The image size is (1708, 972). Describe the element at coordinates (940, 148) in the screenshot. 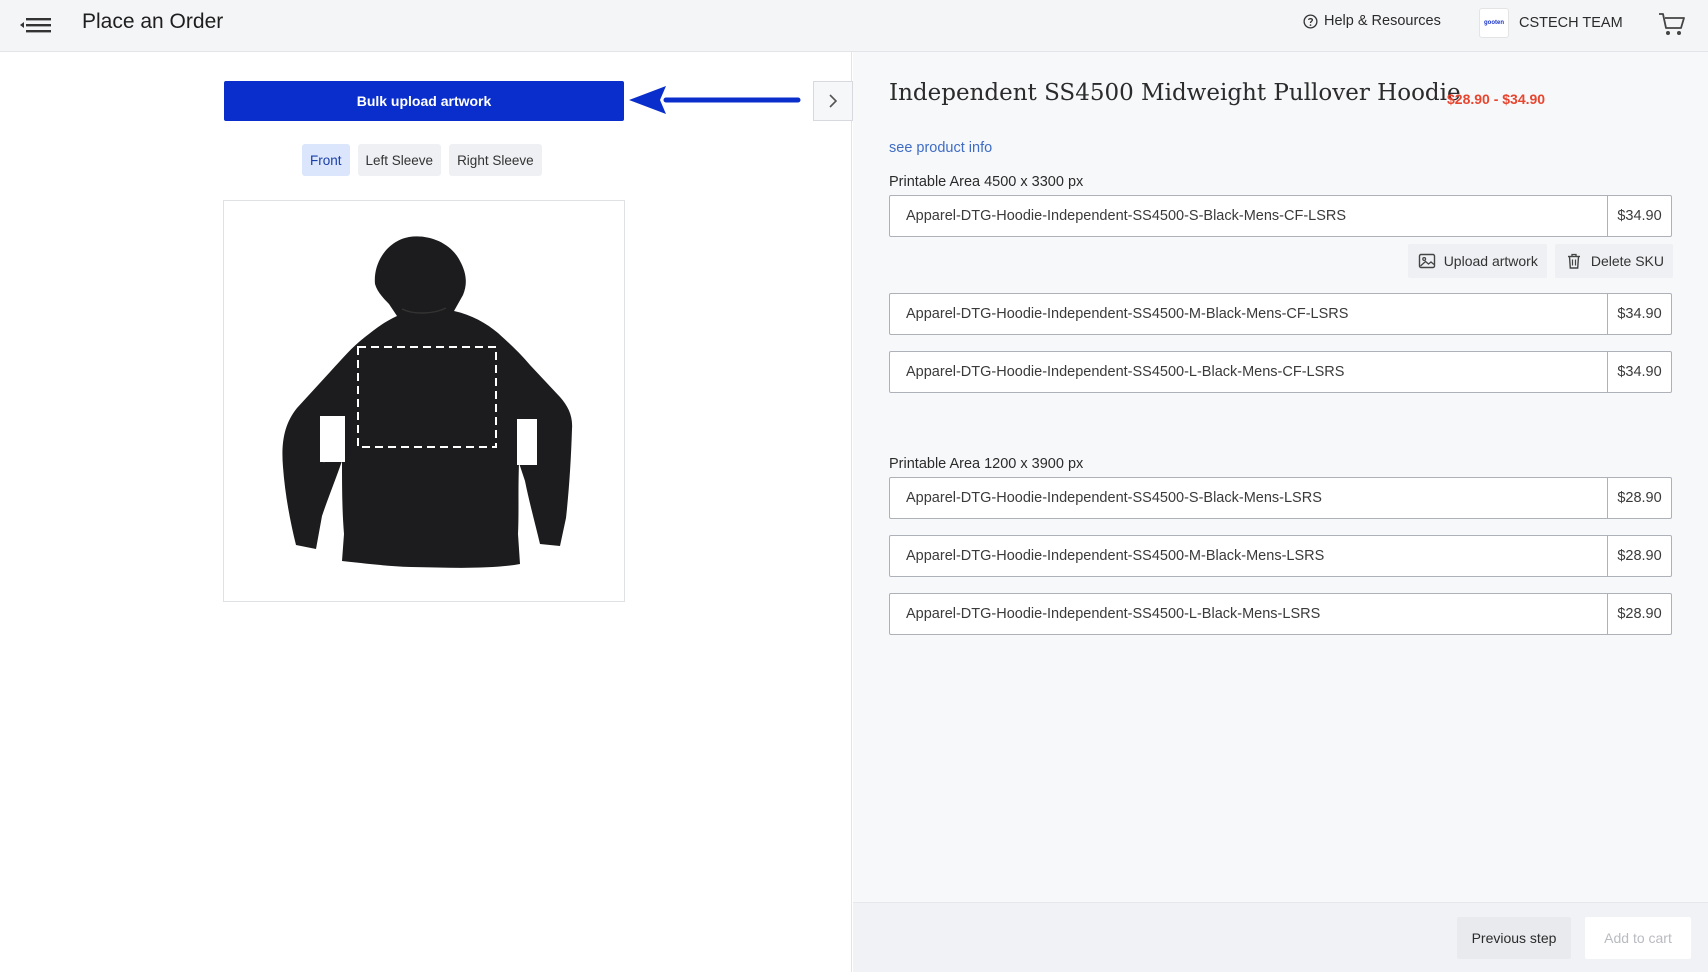

I see `see-product-info-link: see product info` at that location.